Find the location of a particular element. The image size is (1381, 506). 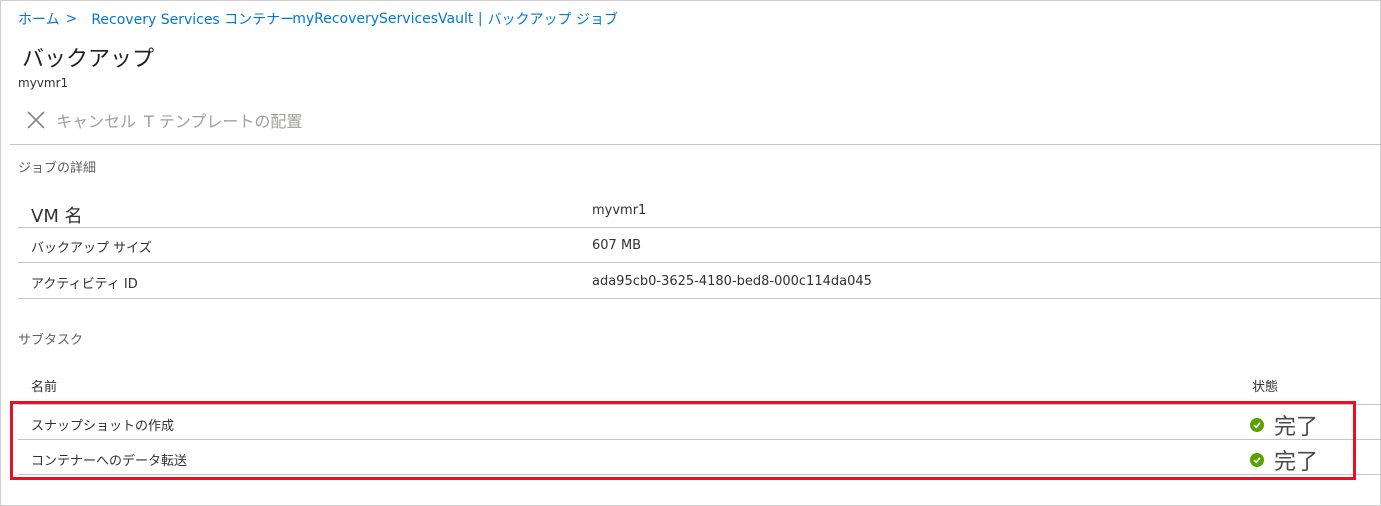

detail-key: VM 名 is located at coordinates (57, 216).